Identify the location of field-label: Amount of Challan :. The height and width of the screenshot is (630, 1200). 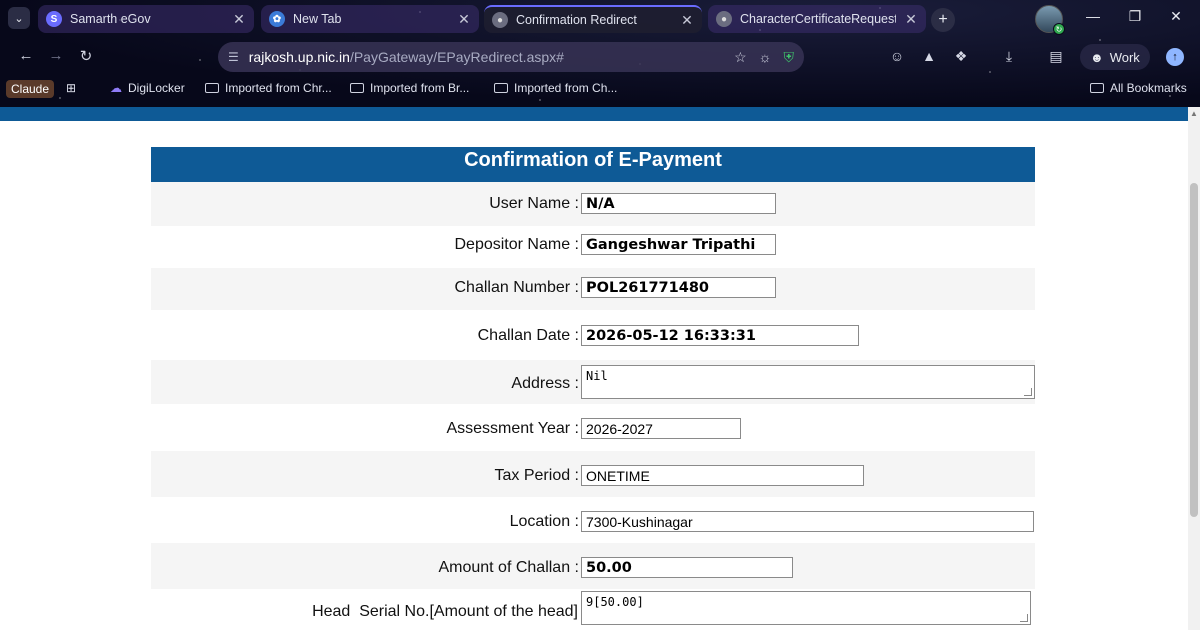
(508, 567).